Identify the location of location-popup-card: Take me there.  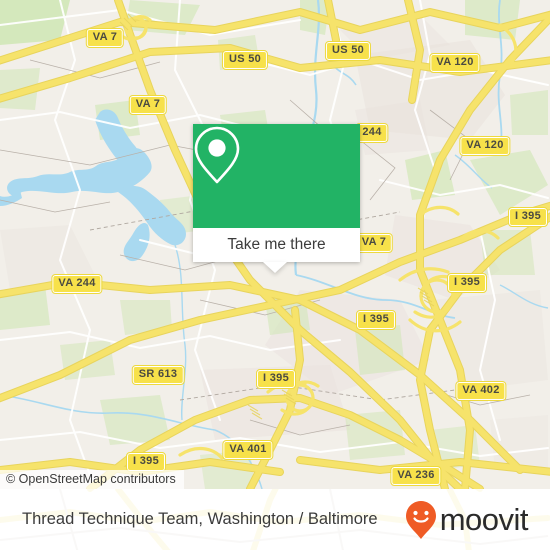
(276, 198).